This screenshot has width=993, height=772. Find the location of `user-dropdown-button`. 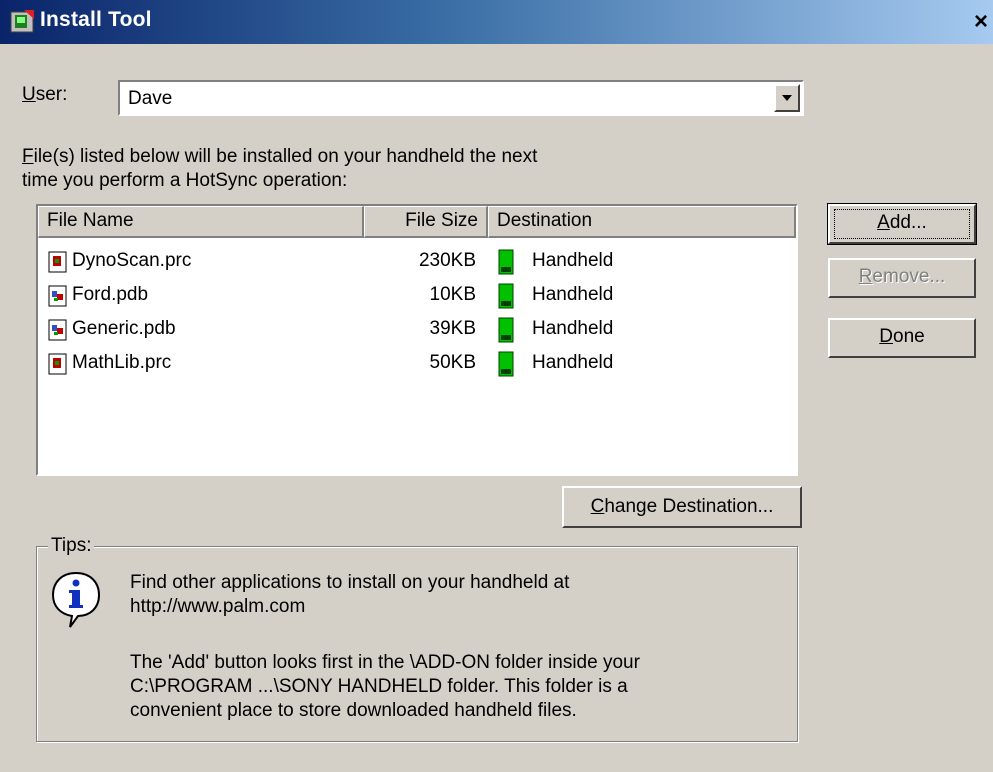

user-dropdown-button is located at coordinates (787, 98).